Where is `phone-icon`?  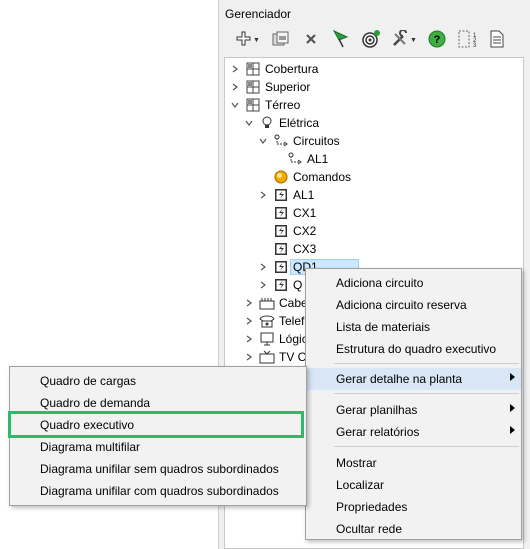 phone-icon is located at coordinates (267, 321).